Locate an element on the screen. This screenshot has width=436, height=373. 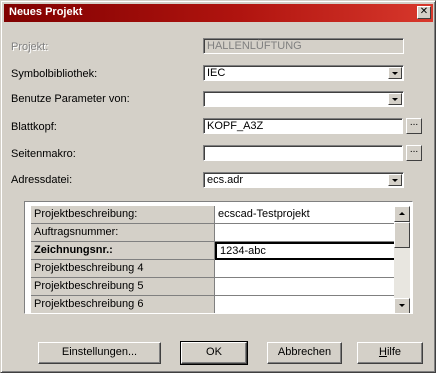
adressdatei-select: ecs.adr is located at coordinates (303, 180).